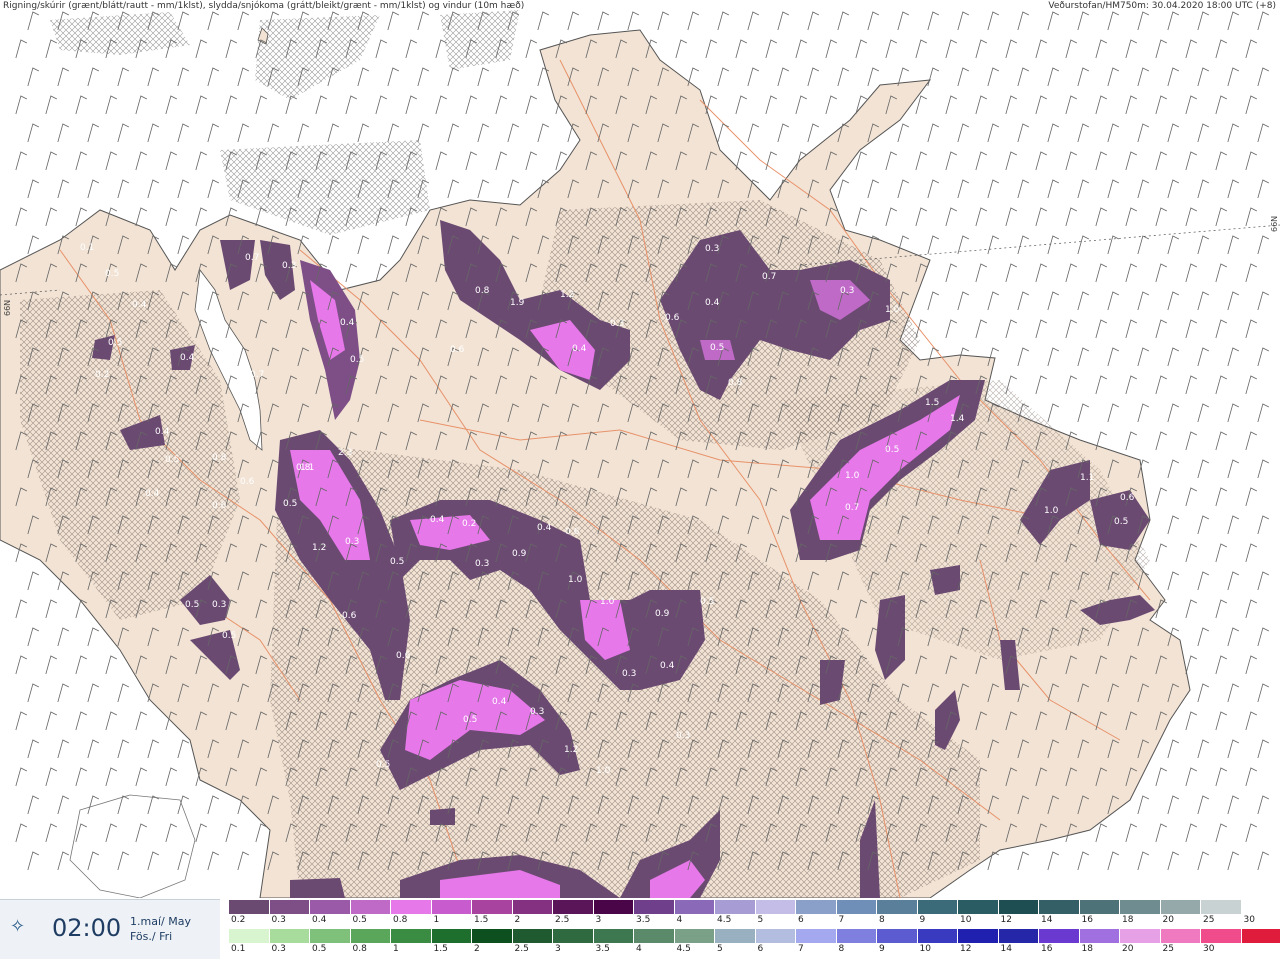 The width and height of the screenshot is (1280, 959). Describe the element at coordinates (965, 920) in the screenshot. I see `snow-legend-label: 10` at that location.